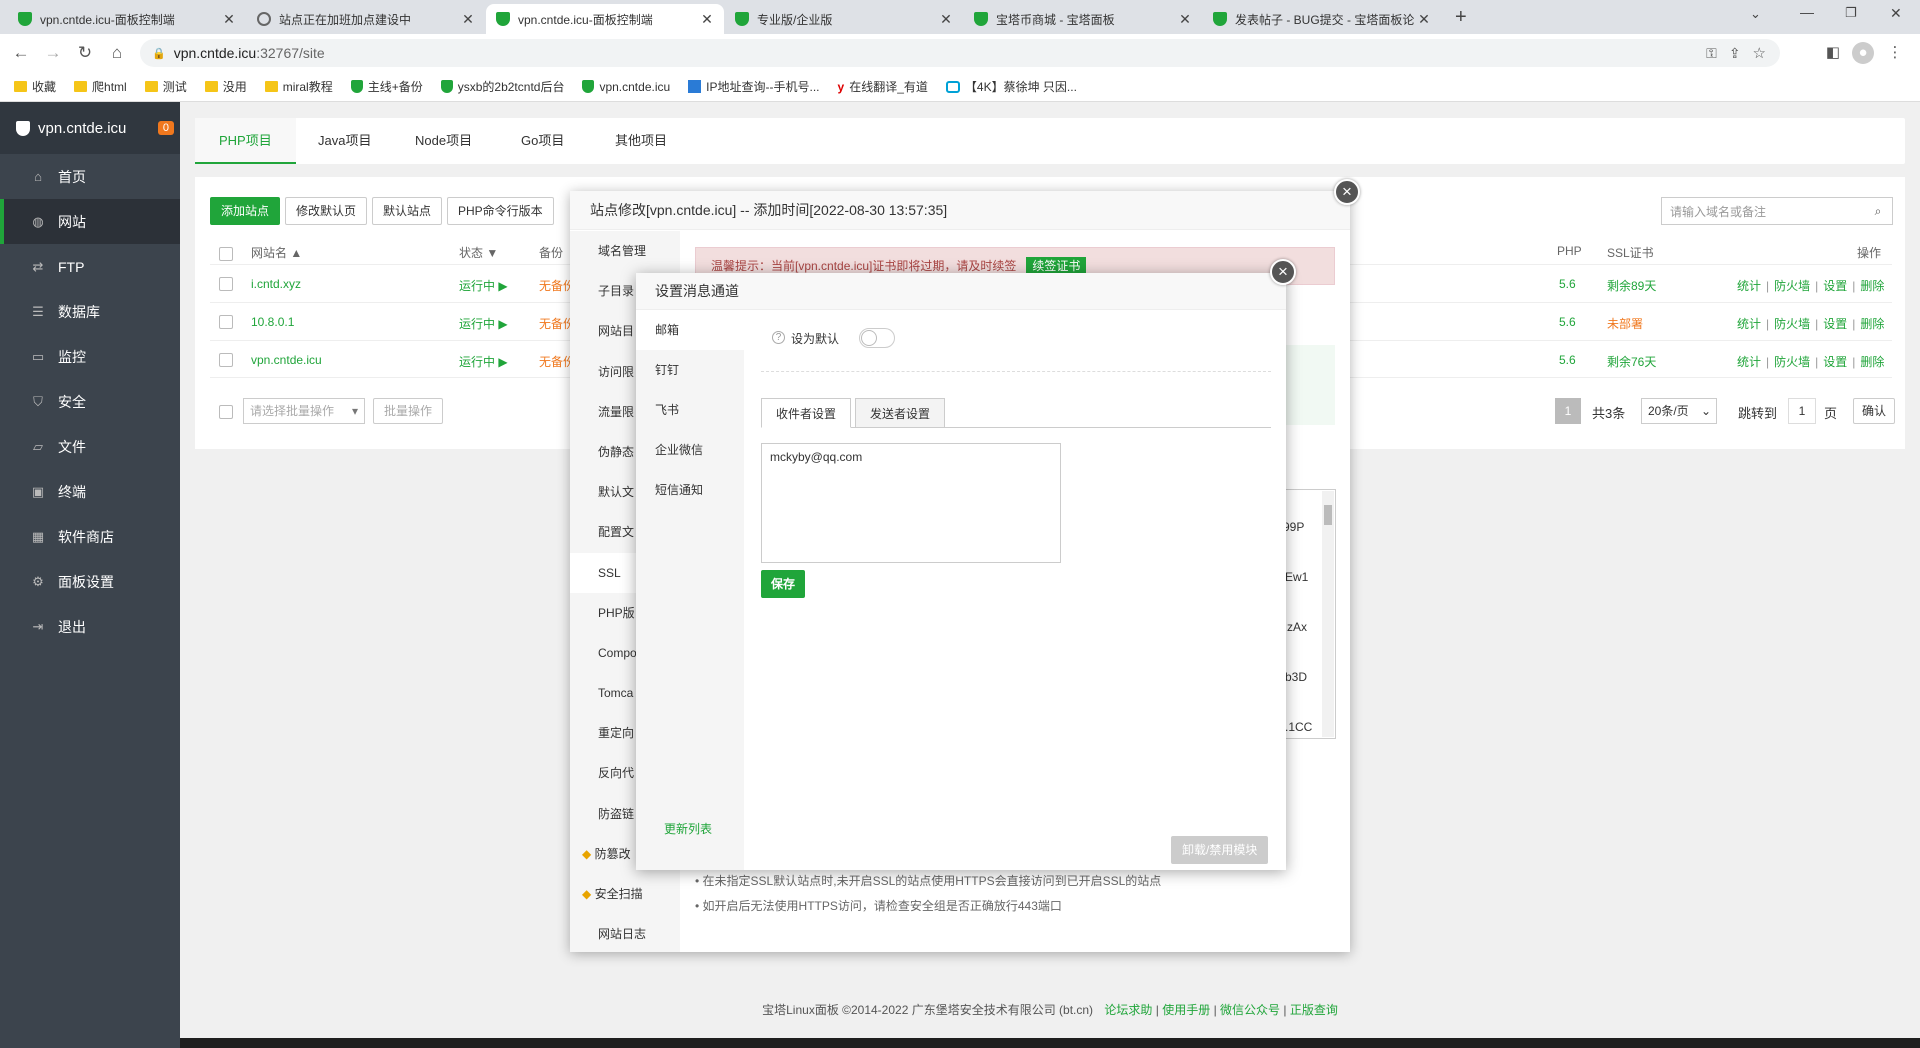  Describe the element at coordinates (386, 86) in the screenshot. I see `bookmark-item: 主线+备份` at that location.